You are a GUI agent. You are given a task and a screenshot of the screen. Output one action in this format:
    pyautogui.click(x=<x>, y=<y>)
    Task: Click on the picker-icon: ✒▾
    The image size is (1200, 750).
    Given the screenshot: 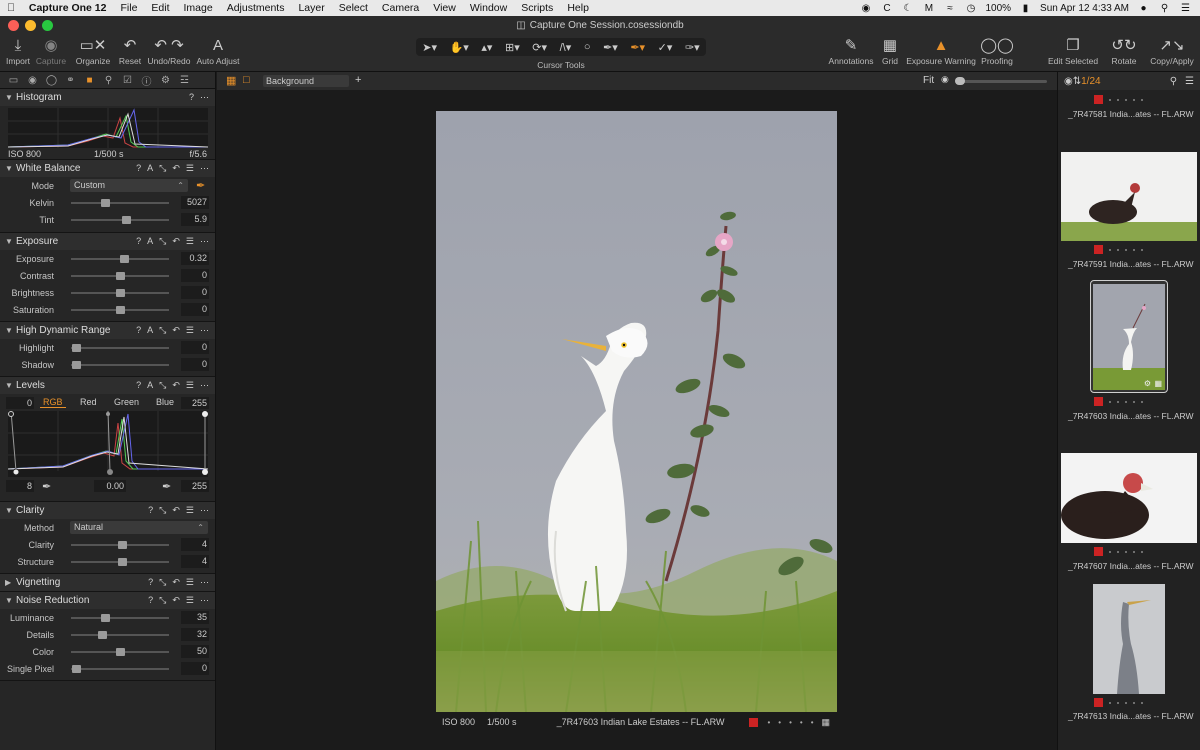 What is the action you would take?
    pyautogui.click(x=610, y=47)
    